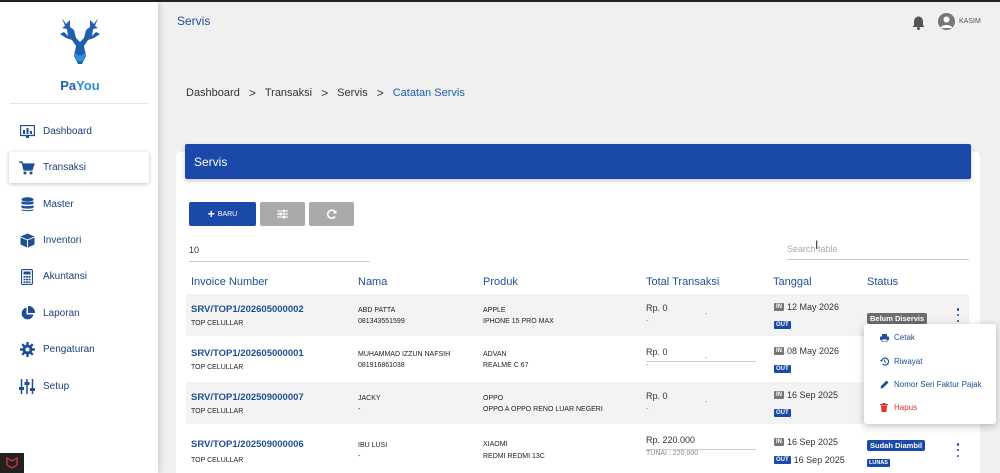  I want to click on column-header-status: Status, so click(882, 282).